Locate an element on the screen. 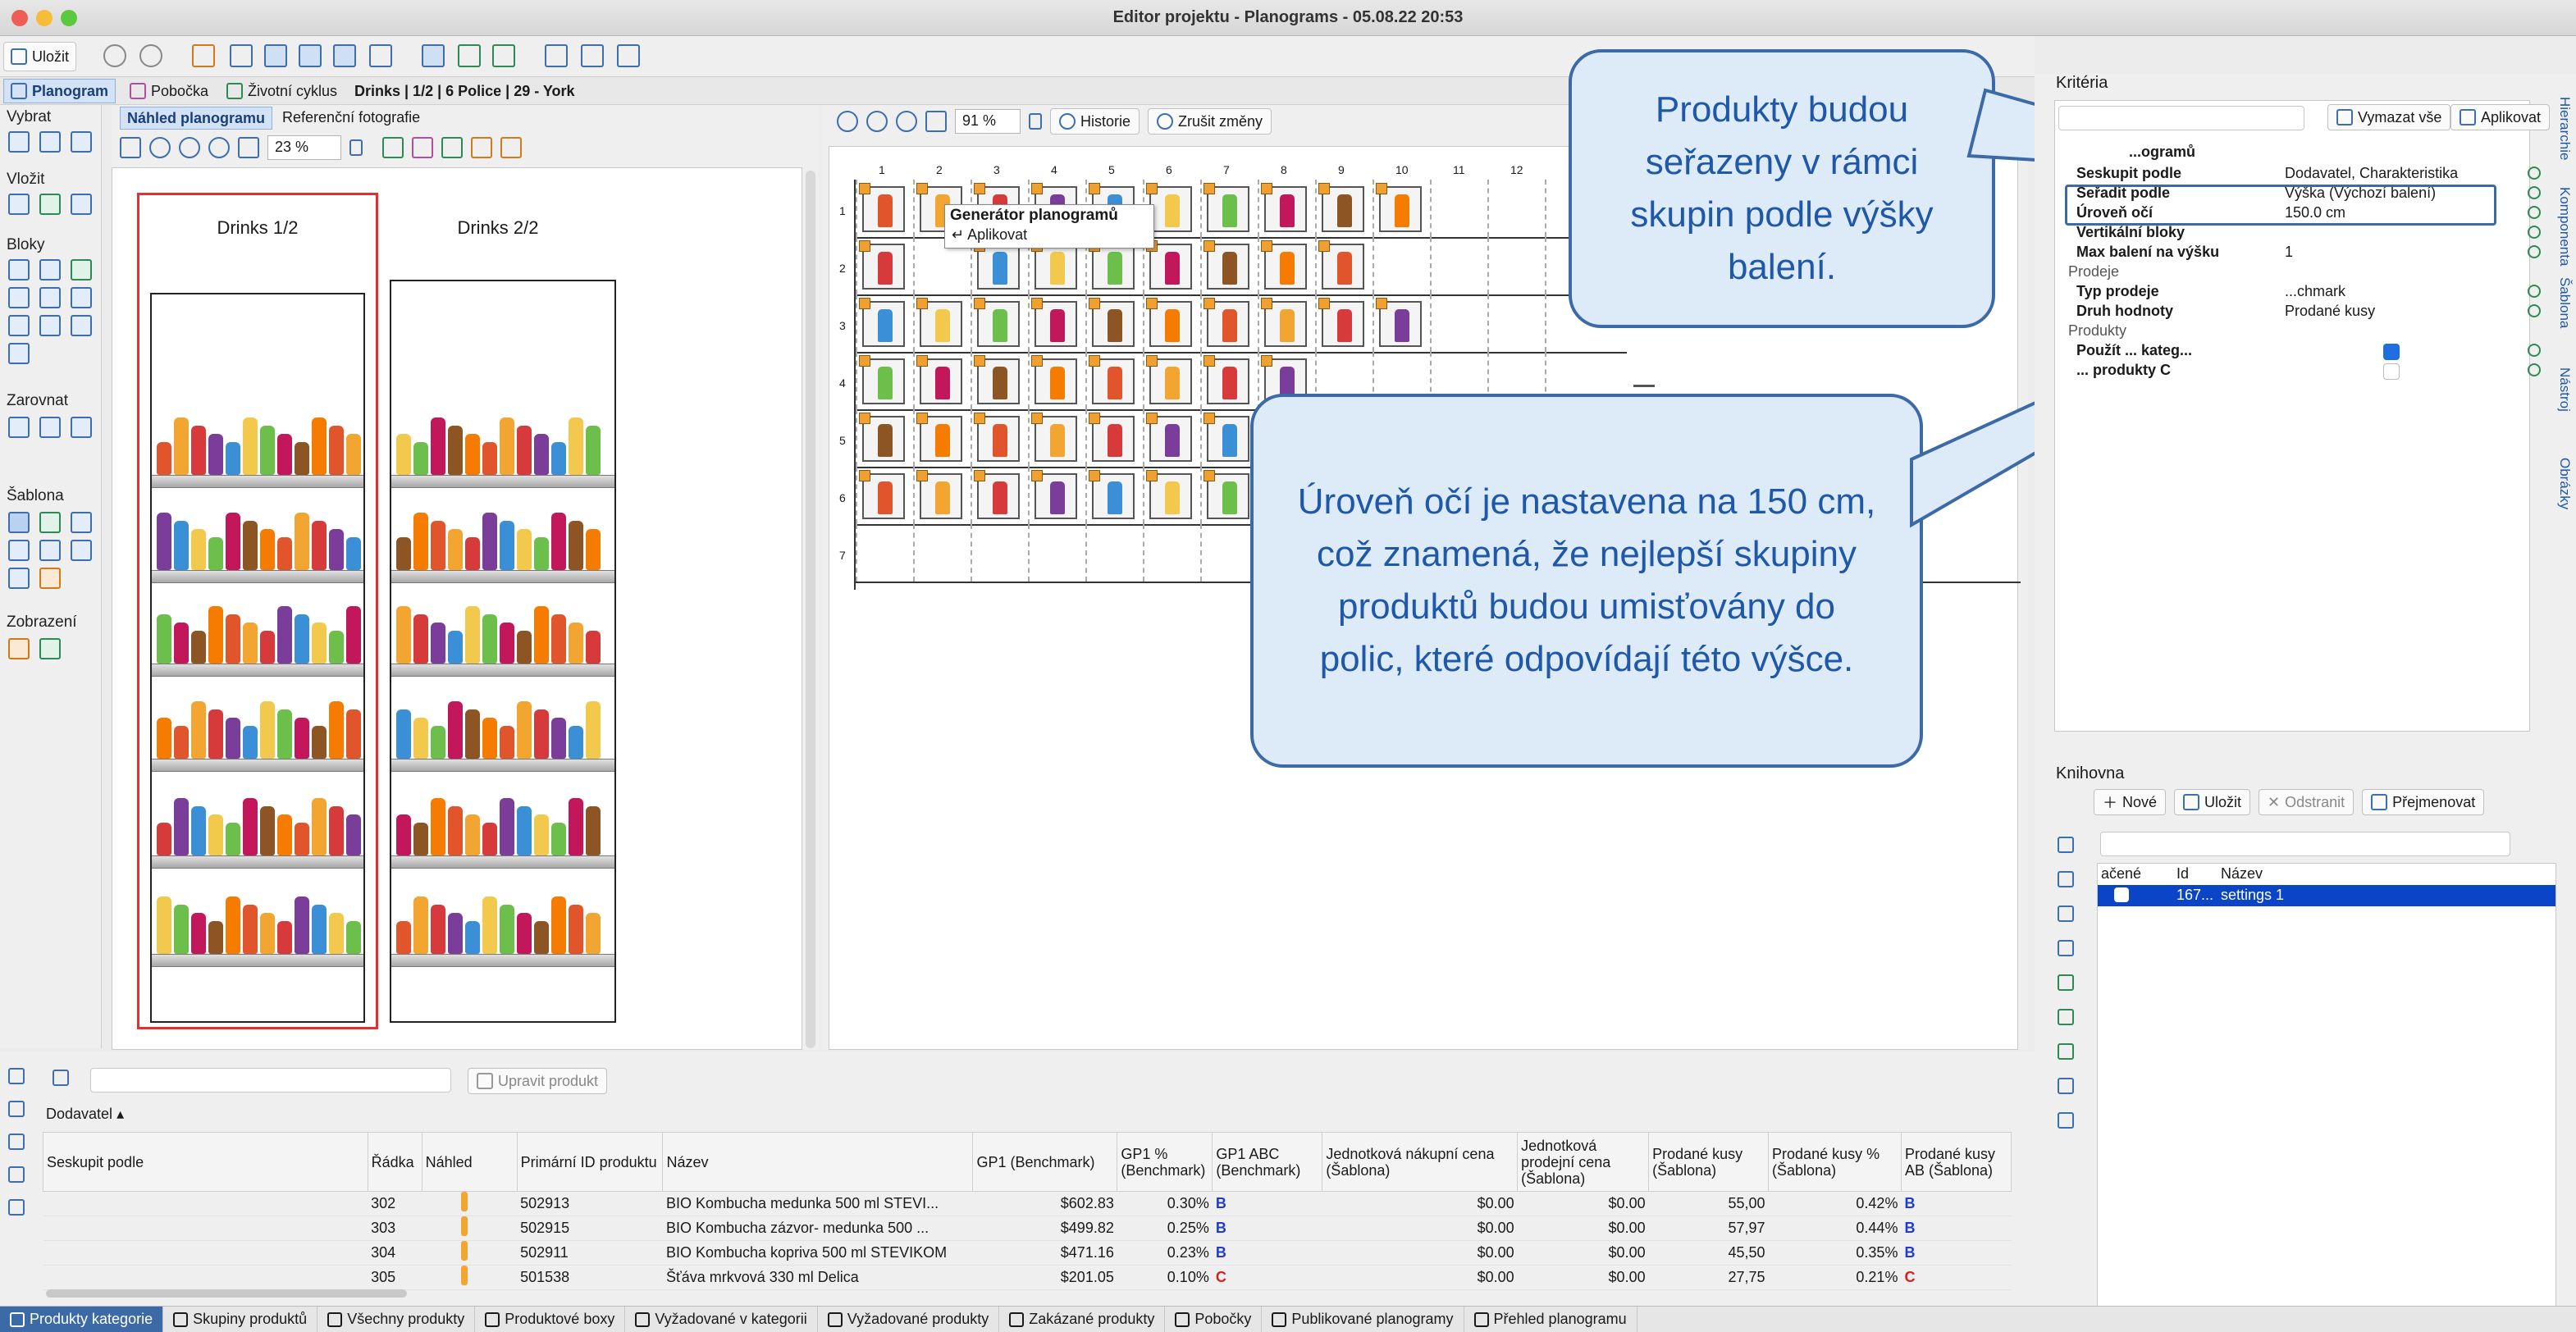 The width and height of the screenshot is (2576, 1332). table-settings-icon is located at coordinates (61, 1078).